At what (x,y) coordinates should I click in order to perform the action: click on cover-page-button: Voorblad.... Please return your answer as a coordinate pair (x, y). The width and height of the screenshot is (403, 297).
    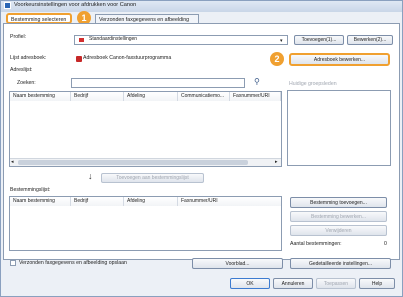
    Looking at the image, I should click on (237, 263).